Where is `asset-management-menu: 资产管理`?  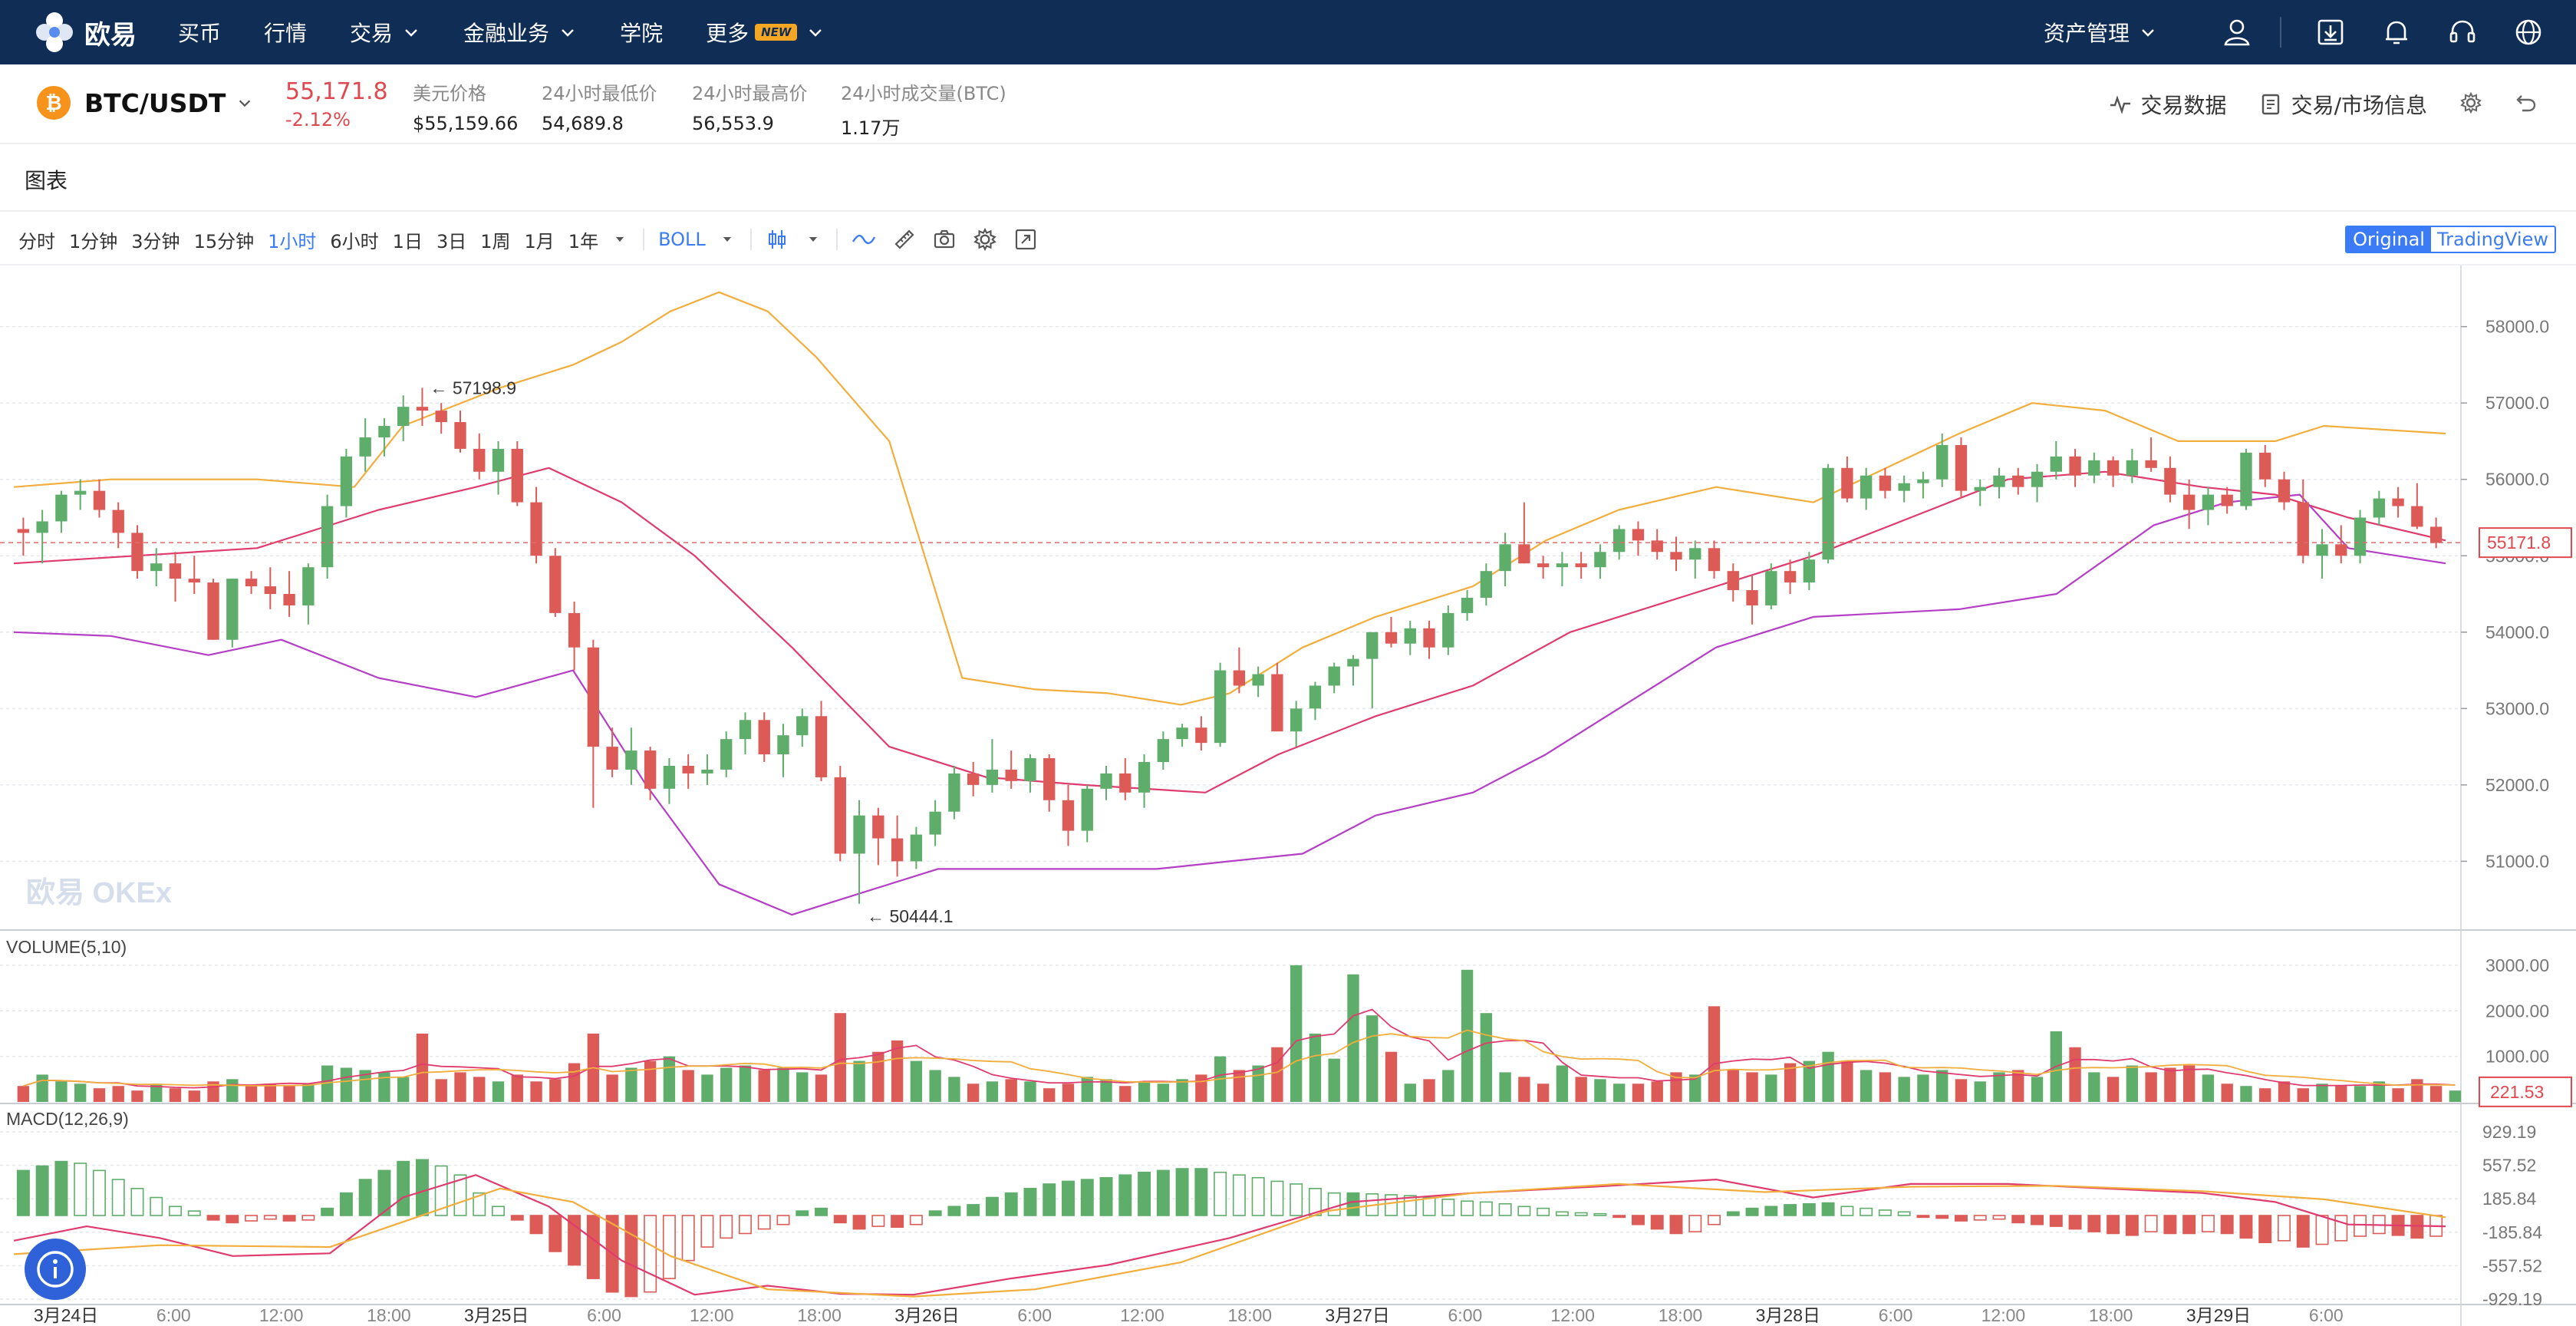 asset-management-menu: 资产管理 is located at coordinates (2100, 32).